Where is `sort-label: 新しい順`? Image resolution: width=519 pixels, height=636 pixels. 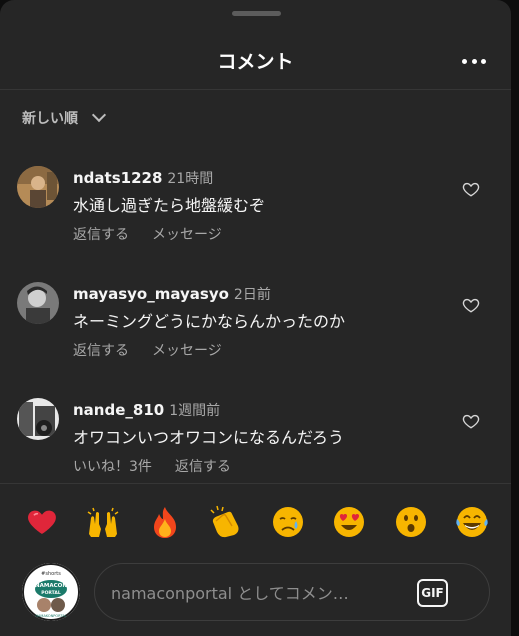 sort-label: 新しい順 is located at coordinates (50, 119).